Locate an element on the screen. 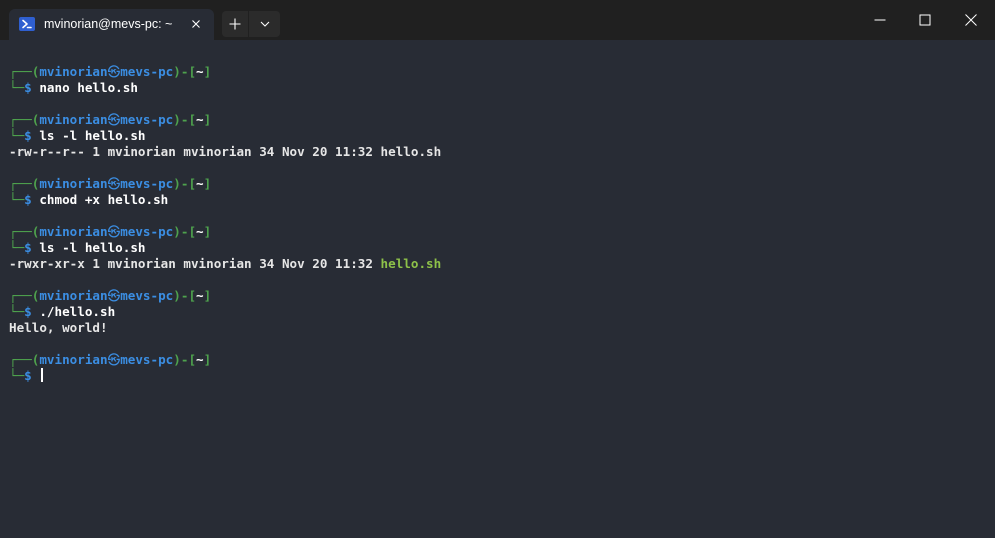 Image resolution: width=995 pixels, height=538 pixels. output-text: Hello, world! is located at coordinates (58, 327).